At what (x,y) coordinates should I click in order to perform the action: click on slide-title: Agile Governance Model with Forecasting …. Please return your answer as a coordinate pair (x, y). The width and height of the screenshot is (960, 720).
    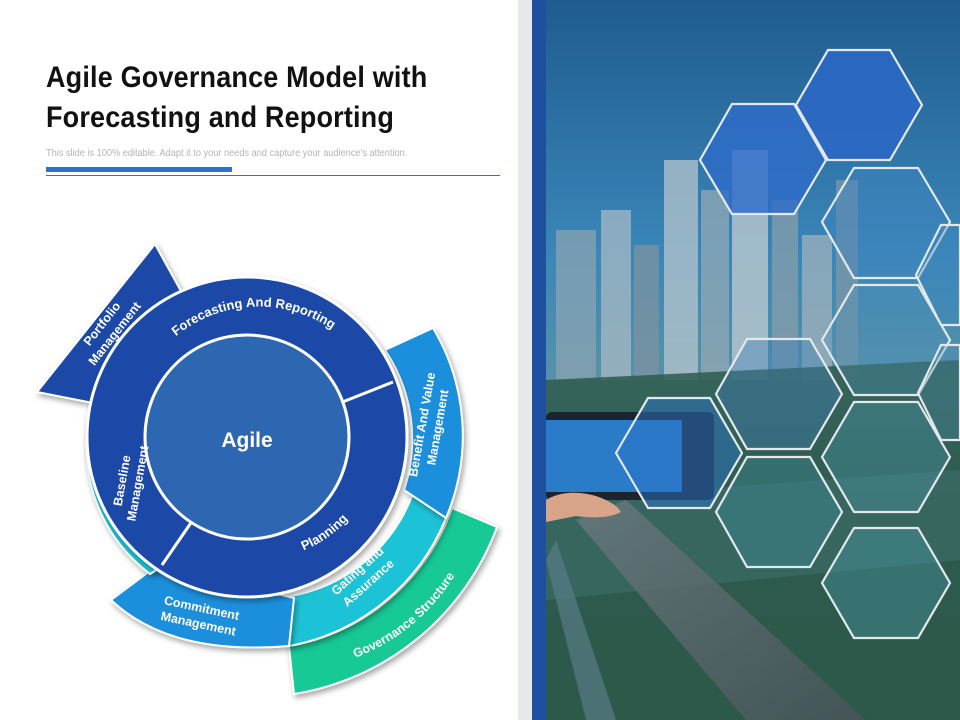
    Looking at the image, I should click on (253, 98).